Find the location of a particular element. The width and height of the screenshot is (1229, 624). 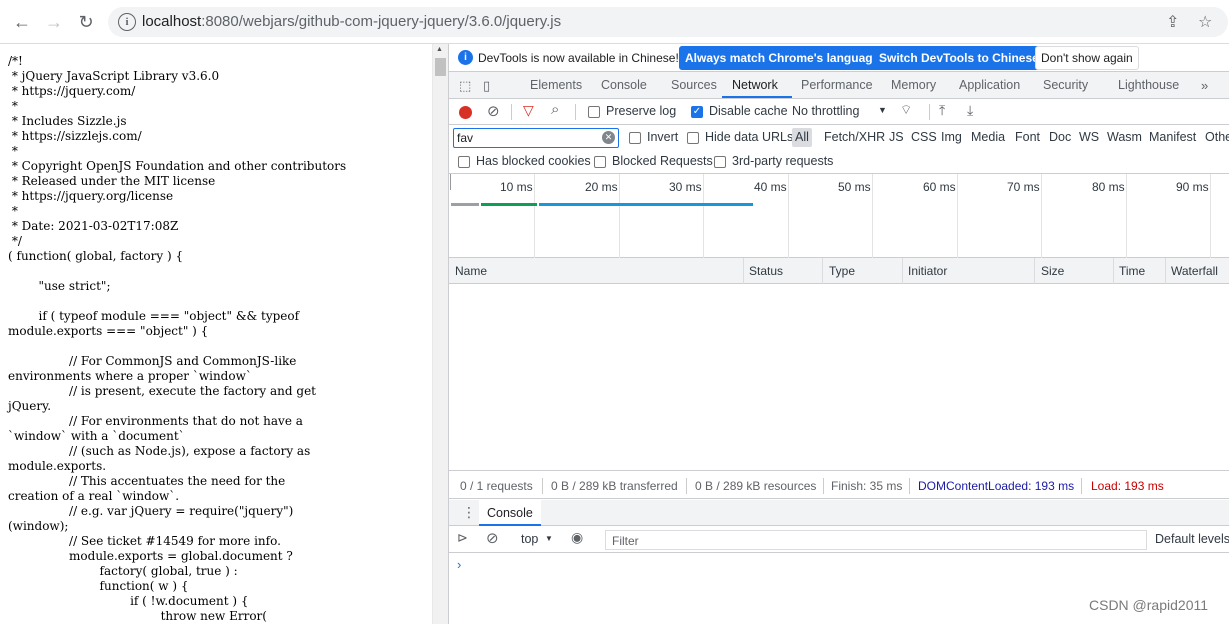

invert-label: Invert is located at coordinates (663, 137).